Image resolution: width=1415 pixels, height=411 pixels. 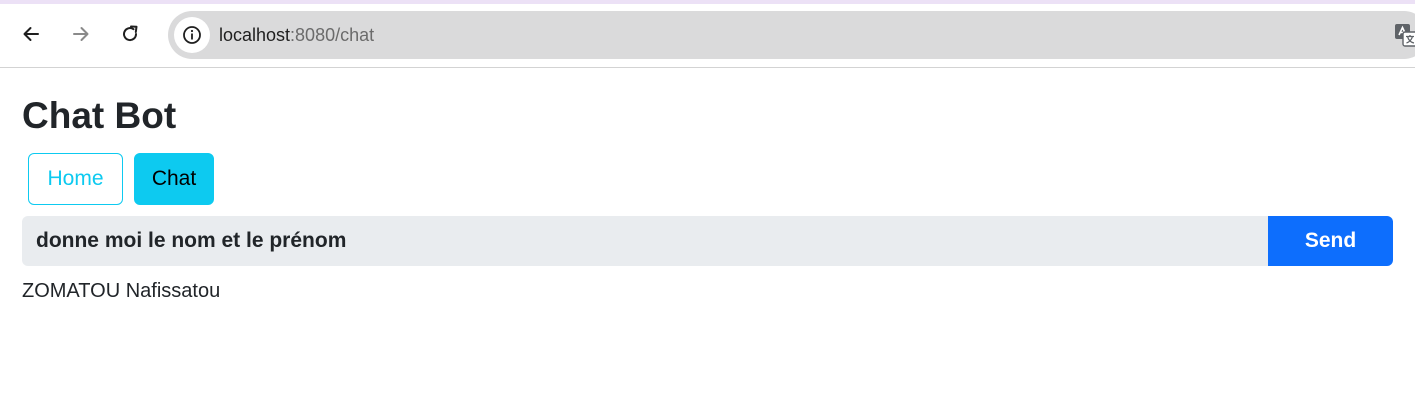 What do you see at coordinates (1330, 241) in the screenshot?
I see `send-button: Send` at bounding box center [1330, 241].